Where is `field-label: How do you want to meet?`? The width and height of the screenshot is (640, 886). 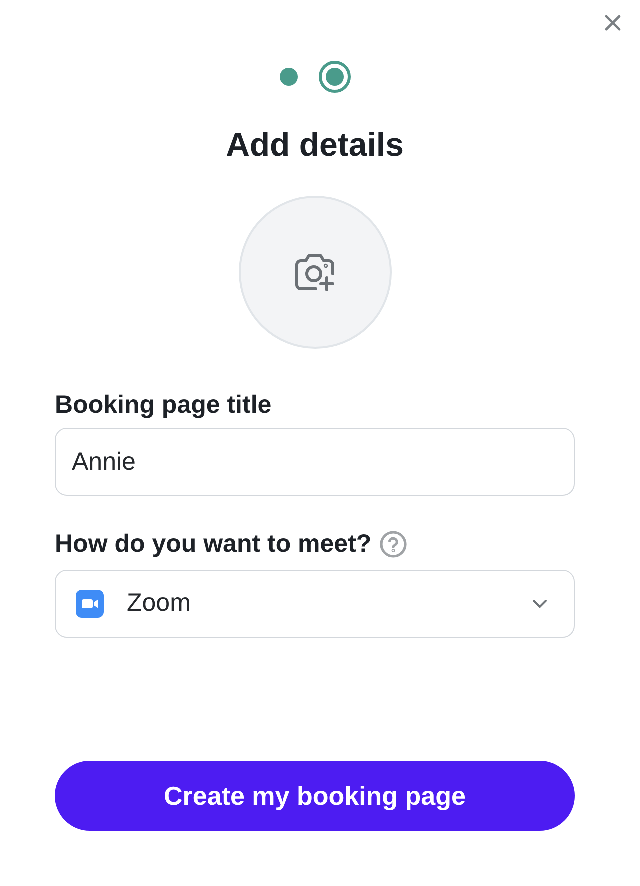 field-label: How do you want to meet? is located at coordinates (213, 544).